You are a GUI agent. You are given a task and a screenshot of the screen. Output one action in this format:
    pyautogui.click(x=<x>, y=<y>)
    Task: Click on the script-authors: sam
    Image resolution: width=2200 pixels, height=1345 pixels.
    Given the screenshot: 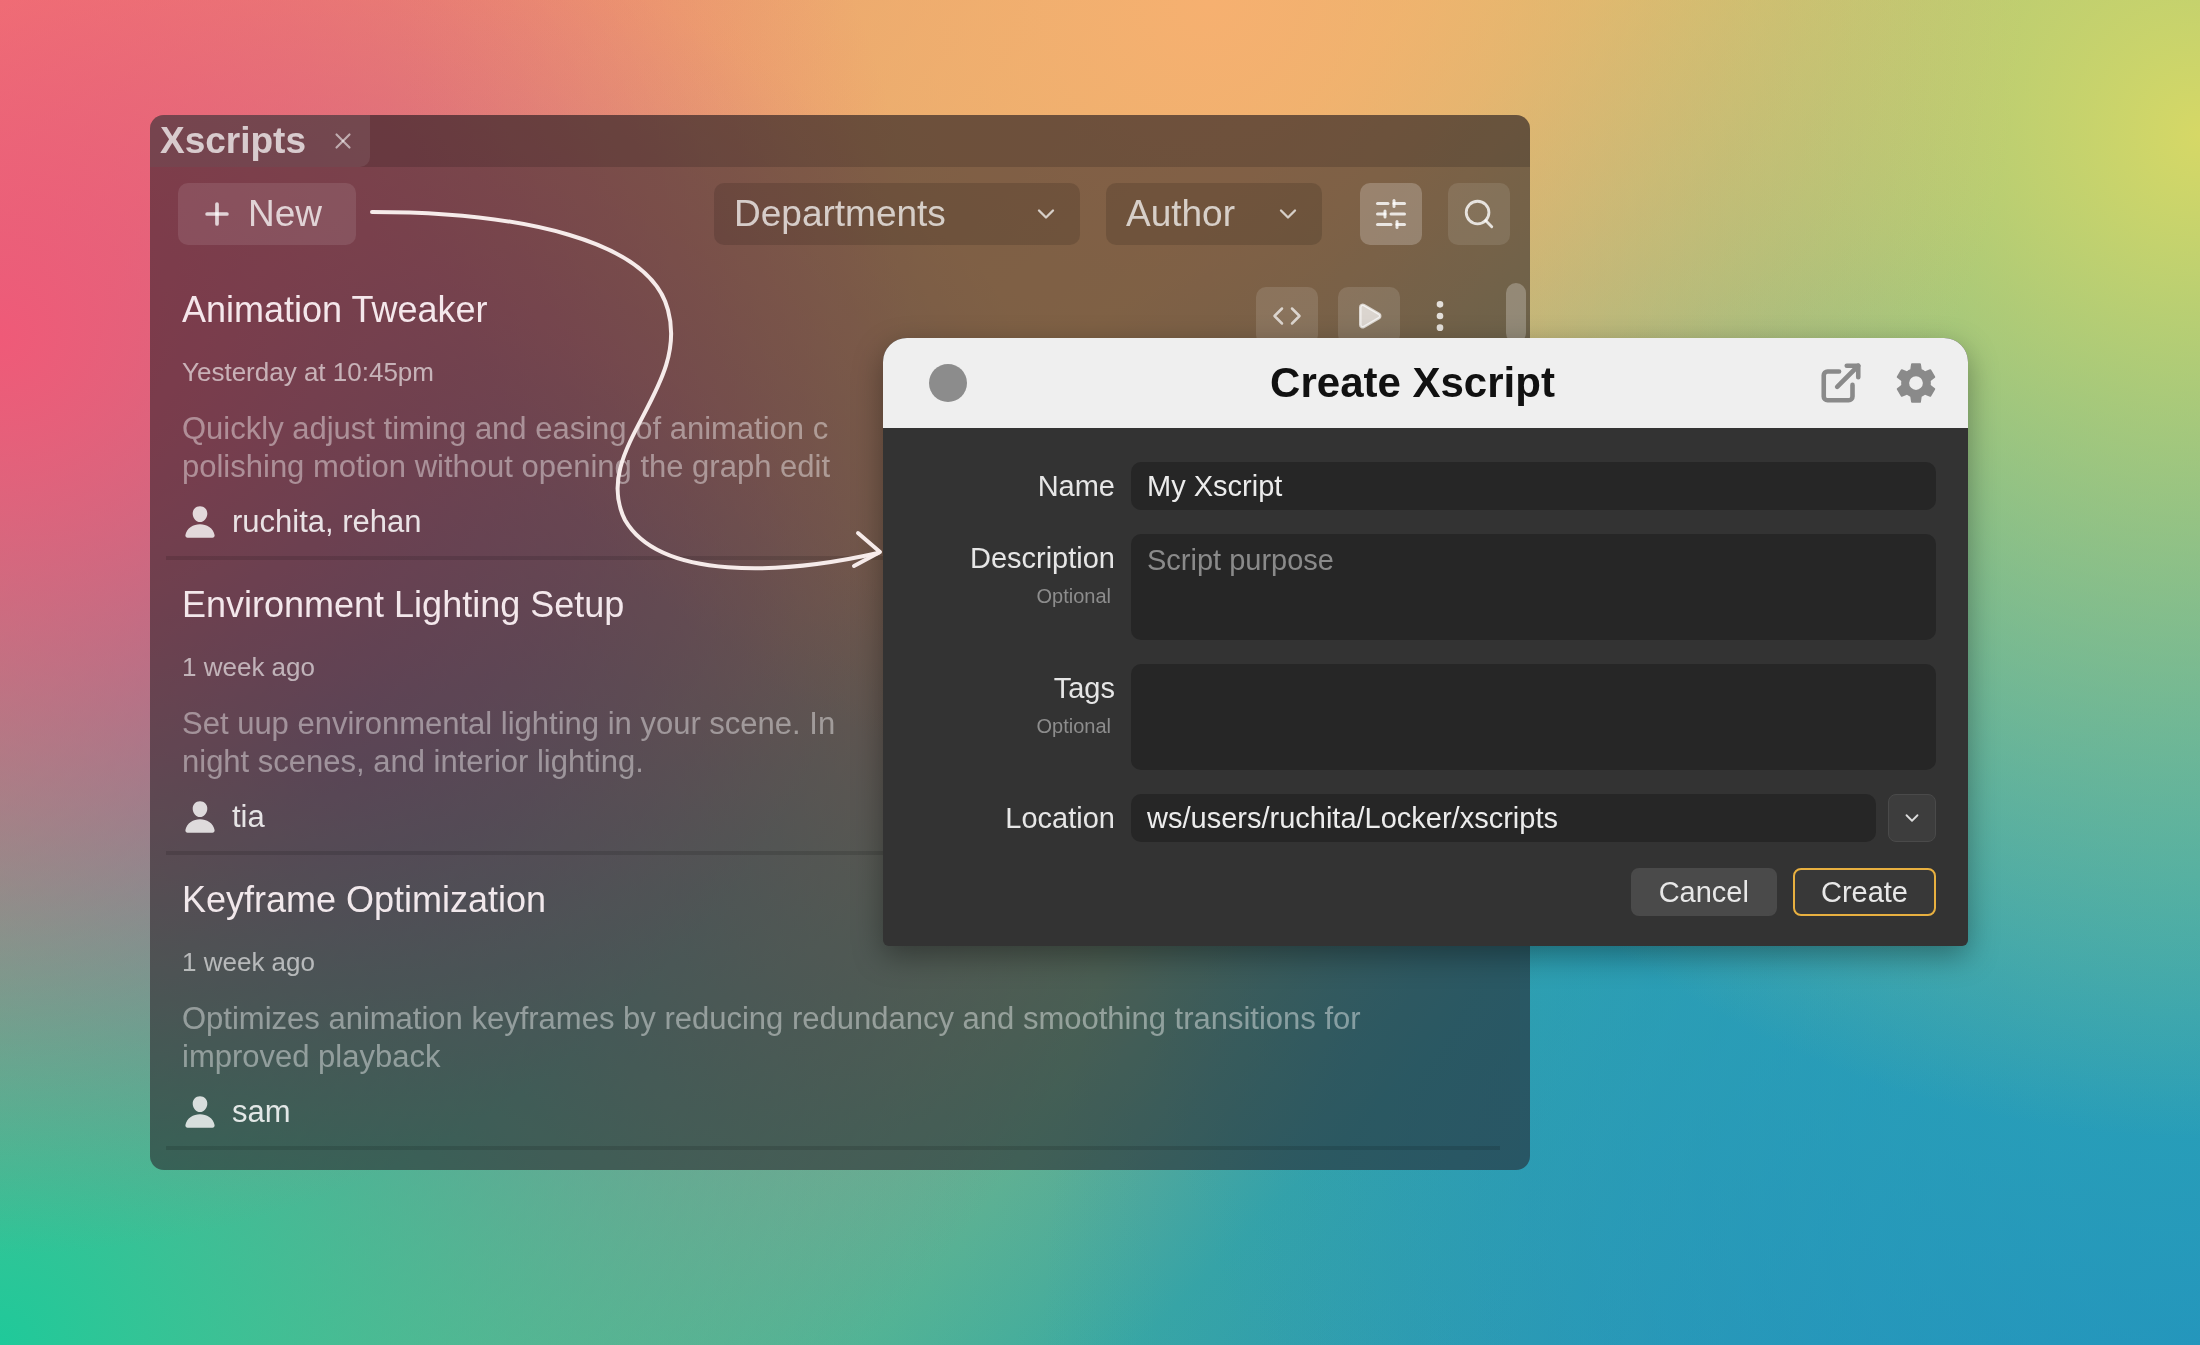 What is the action you would take?
    pyautogui.click(x=261, y=1112)
    